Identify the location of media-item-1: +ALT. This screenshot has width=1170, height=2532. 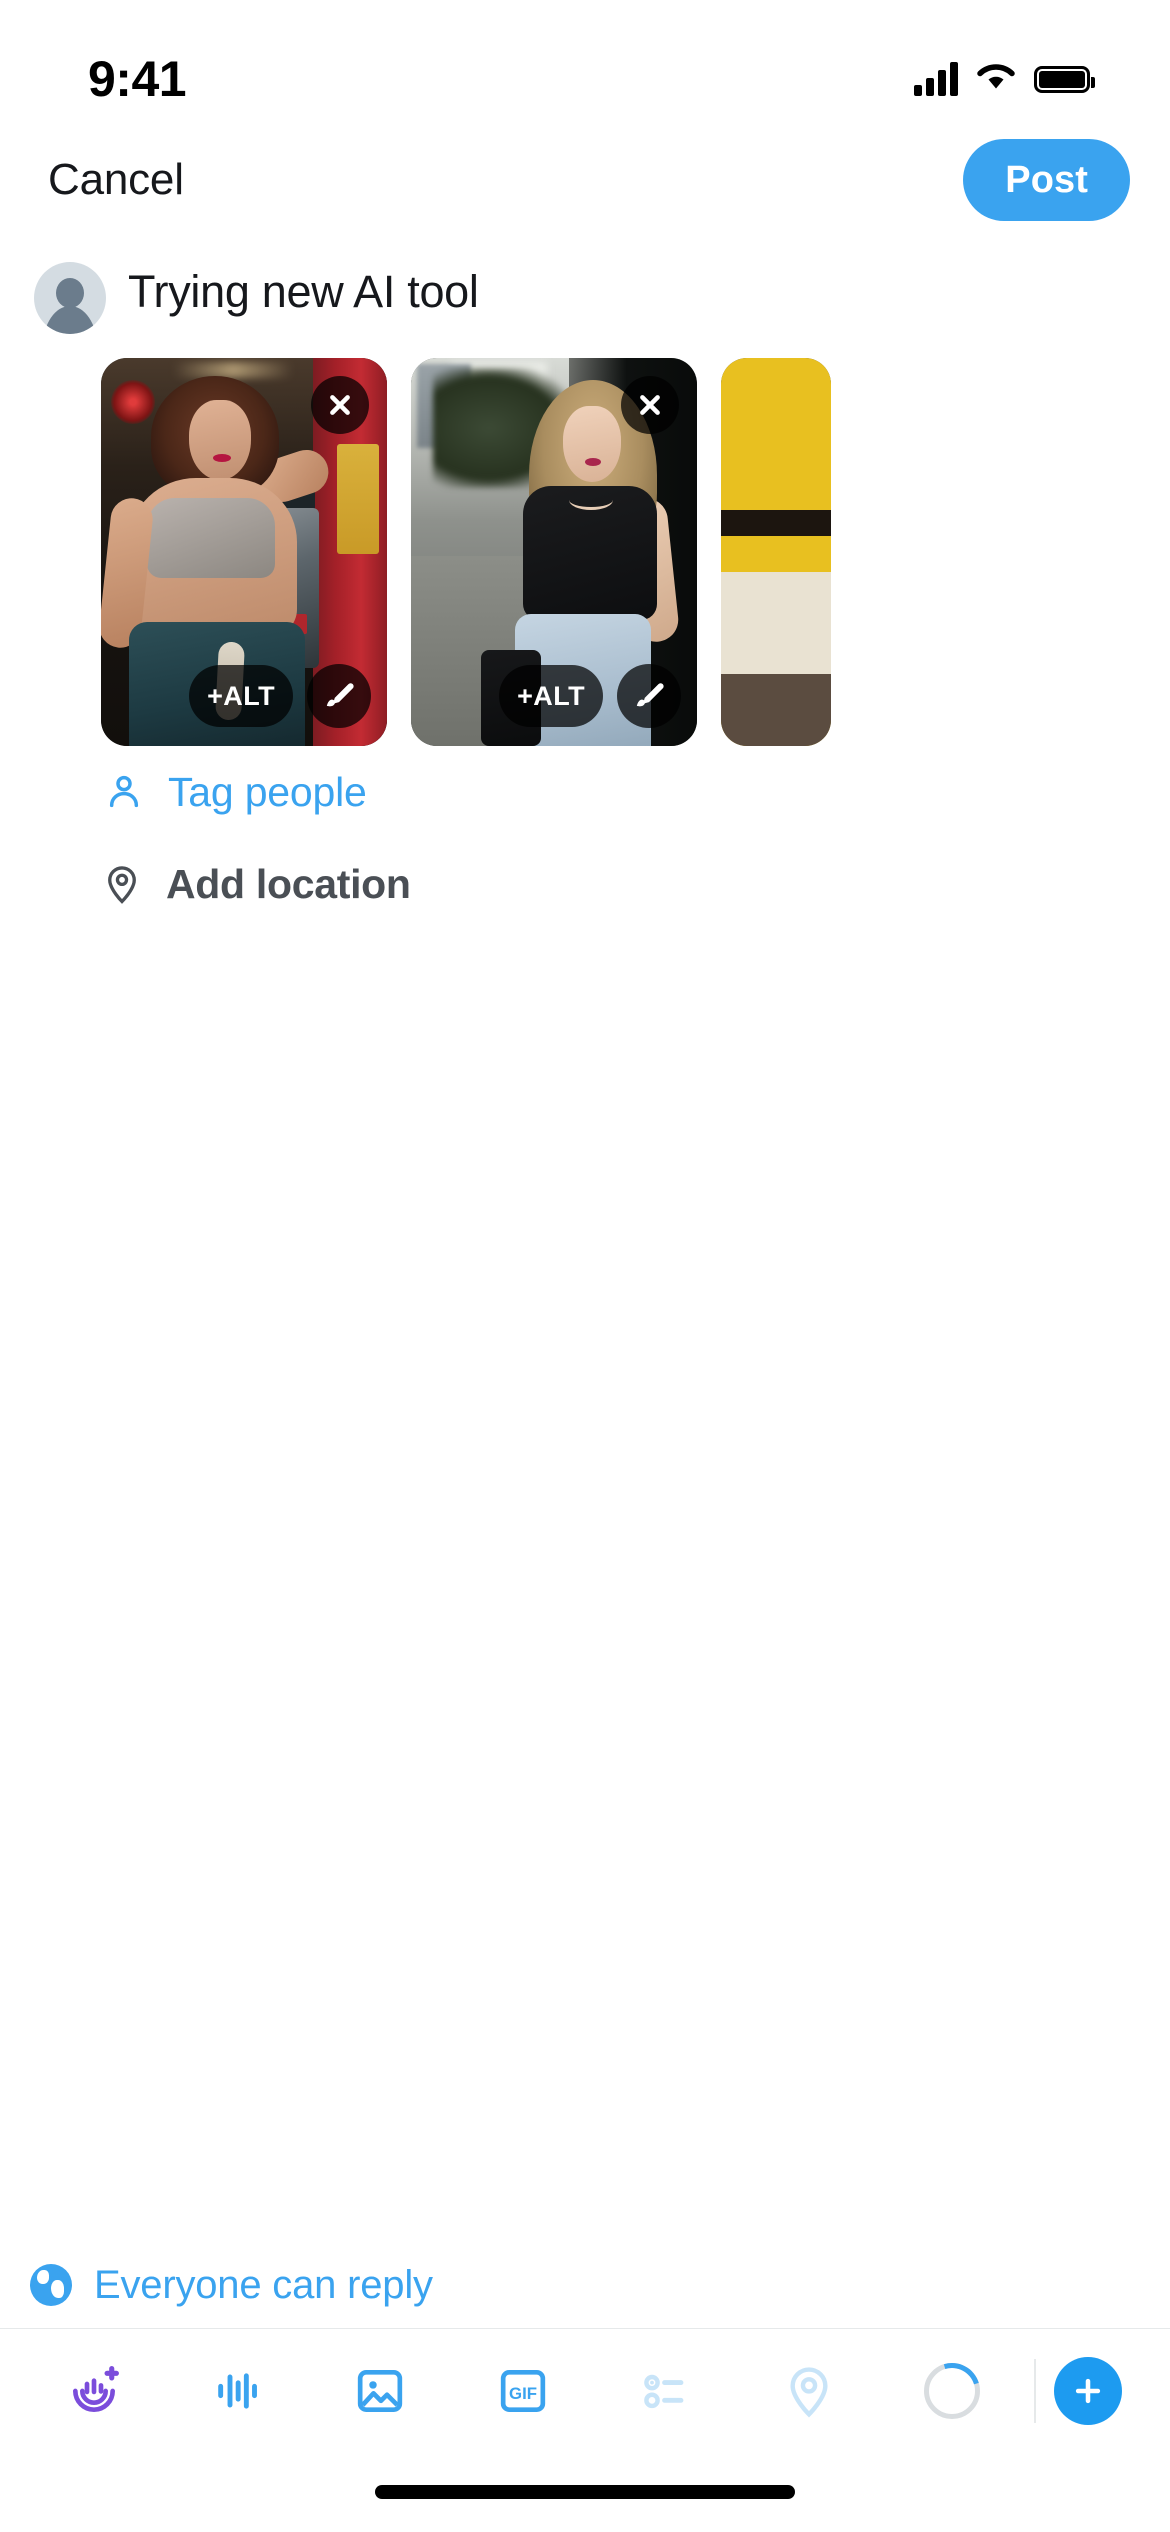
(244, 552).